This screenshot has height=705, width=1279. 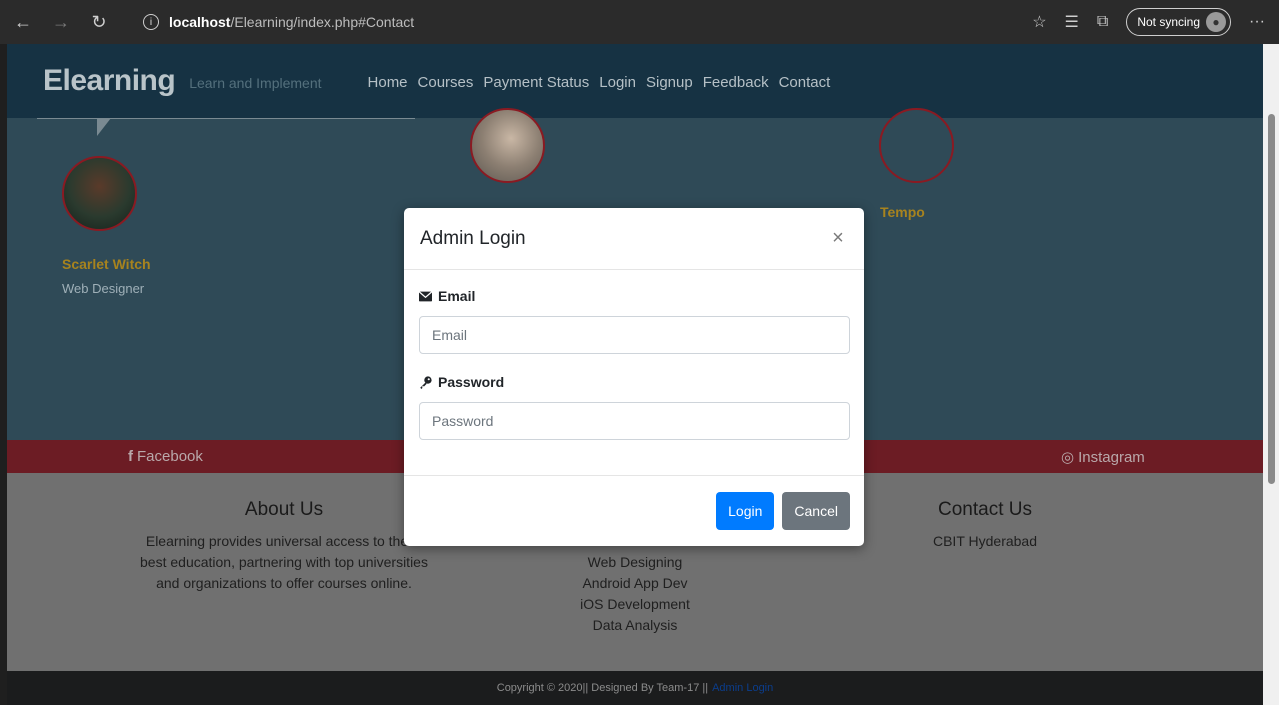 I want to click on testimonial-divider, so click(x=226, y=118).